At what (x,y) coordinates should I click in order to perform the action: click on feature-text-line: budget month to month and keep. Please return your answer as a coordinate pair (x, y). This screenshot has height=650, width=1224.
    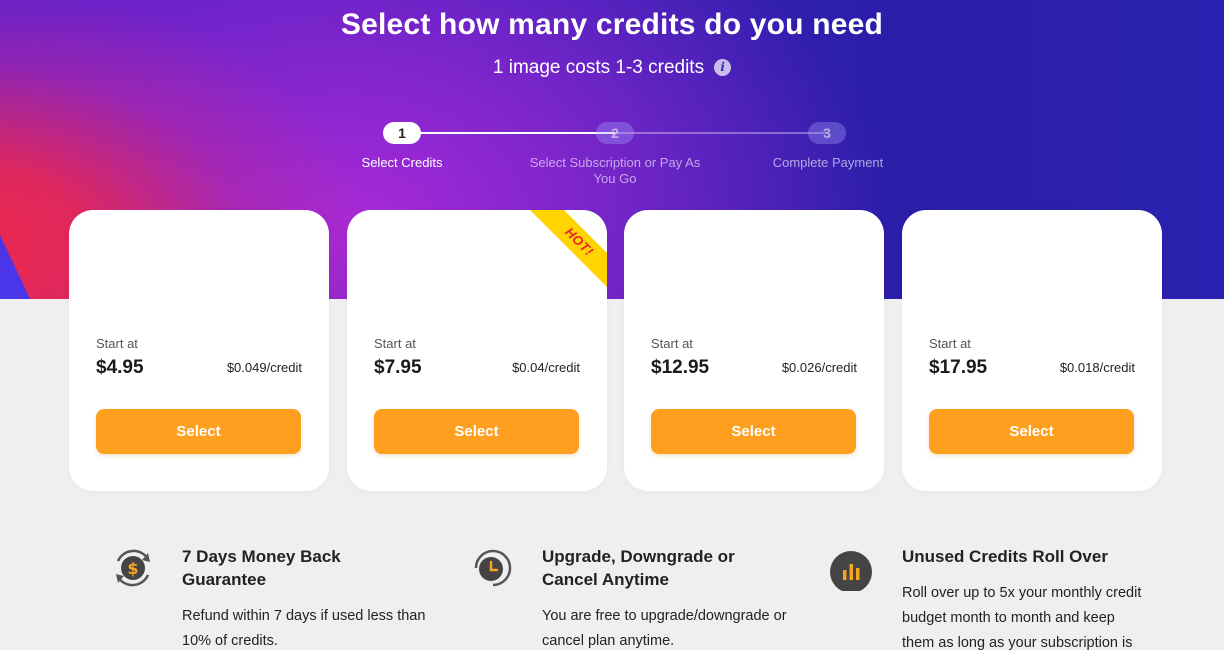
    Looking at the image, I should click on (1008, 618).